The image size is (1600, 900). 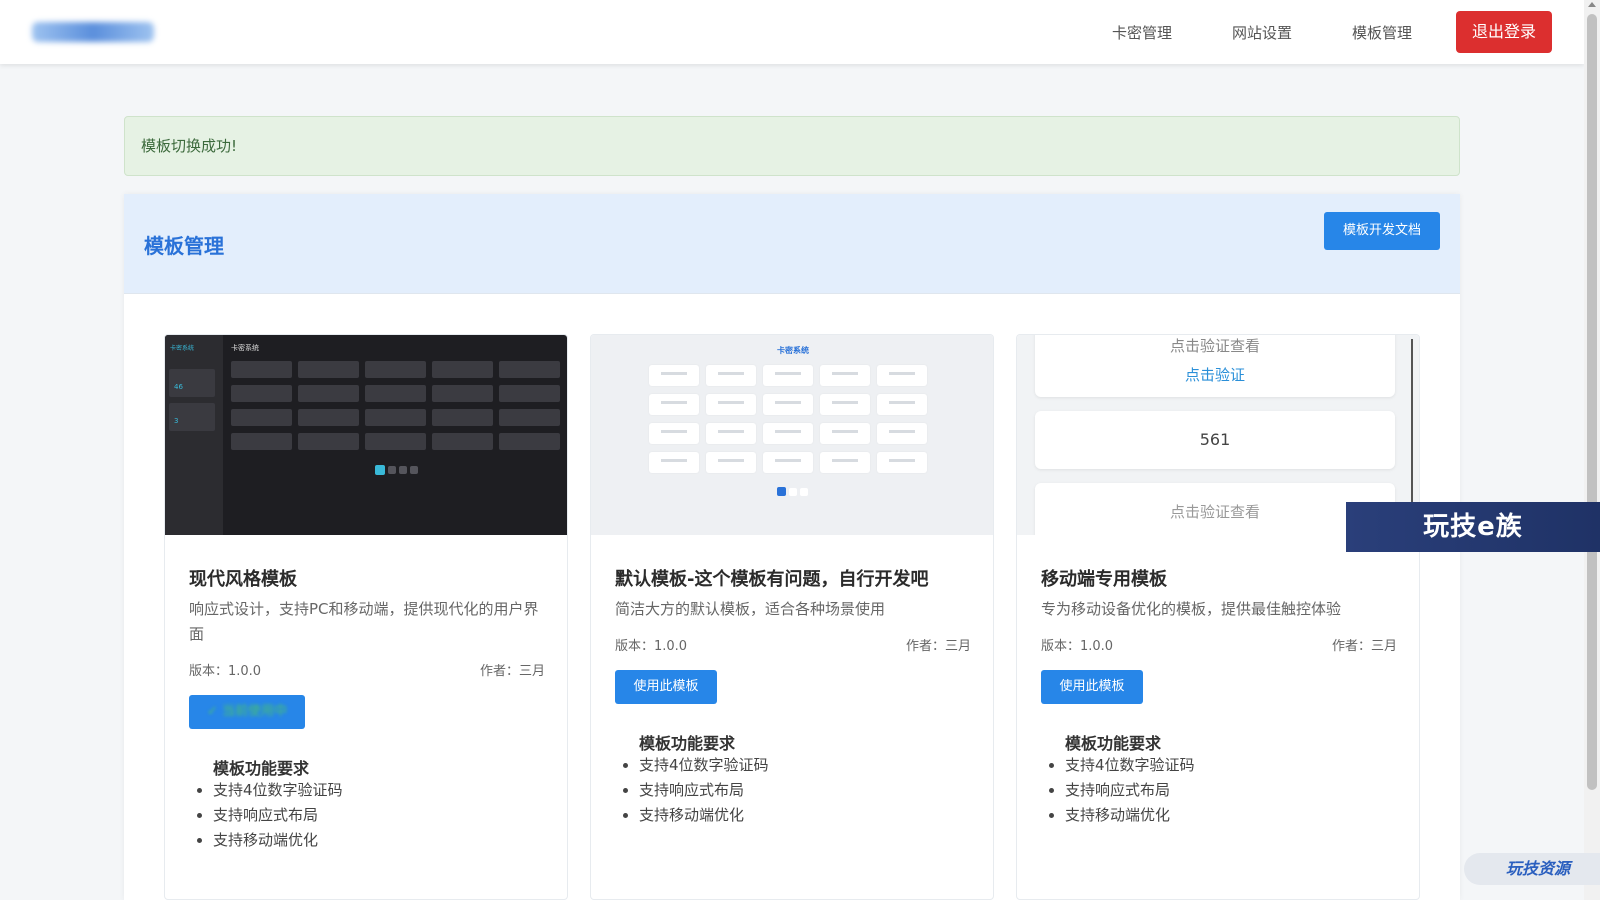 What do you see at coordinates (178, 387) in the screenshot?
I see `preview-stat: 46` at bounding box center [178, 387].